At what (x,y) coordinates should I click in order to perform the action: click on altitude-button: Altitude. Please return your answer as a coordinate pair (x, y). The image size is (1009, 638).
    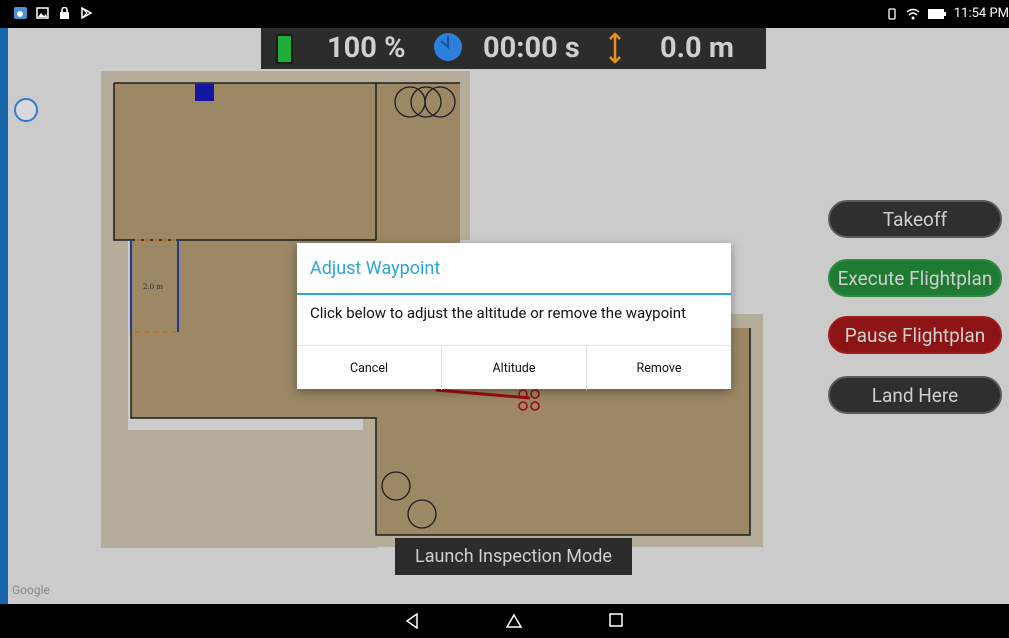
    Looking at the image, I should click on (514, 368).